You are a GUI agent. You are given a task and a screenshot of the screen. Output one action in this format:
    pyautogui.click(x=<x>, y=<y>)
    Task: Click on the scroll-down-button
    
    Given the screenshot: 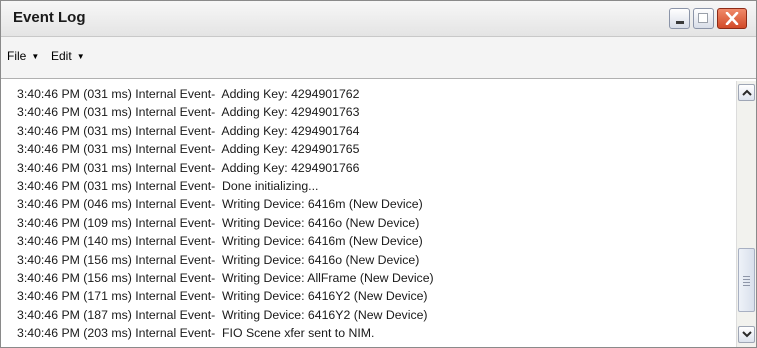 What is the action you would take?
    pyautogui.click(x=746, y=334)
    